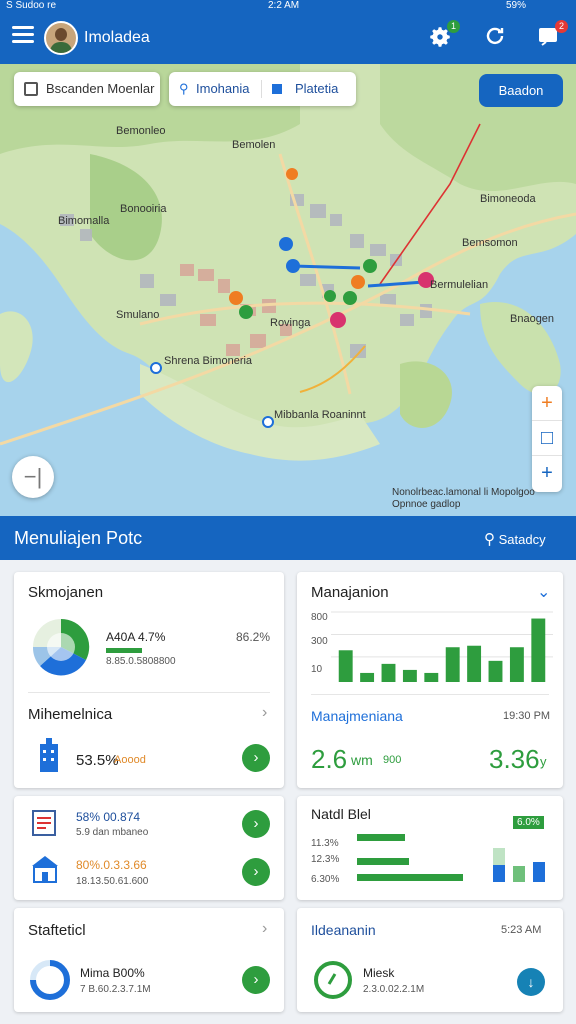 The height and width of the screenshot is (1024, 576). Describe the element at coordinates (112, 832) in the screenshot. I see `row-sub: 5.9 dan mbaneo` at that location.